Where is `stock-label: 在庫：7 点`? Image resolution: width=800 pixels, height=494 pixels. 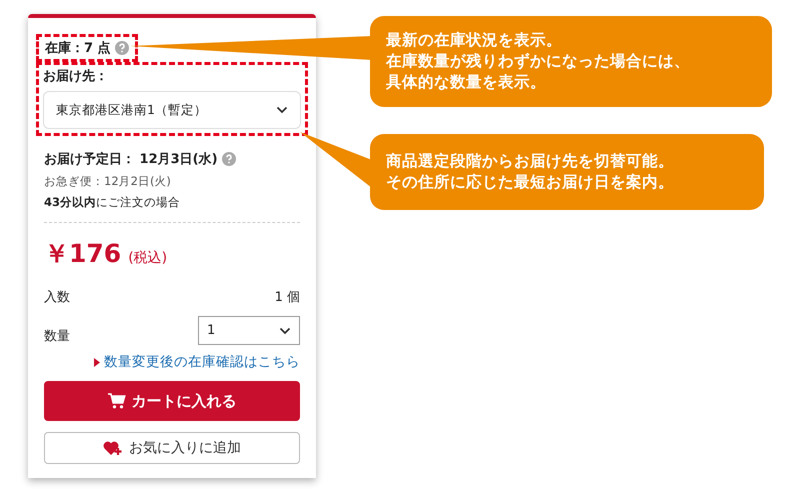 stock-label: 在庫：7 点 is located at coordinates (78, 48).